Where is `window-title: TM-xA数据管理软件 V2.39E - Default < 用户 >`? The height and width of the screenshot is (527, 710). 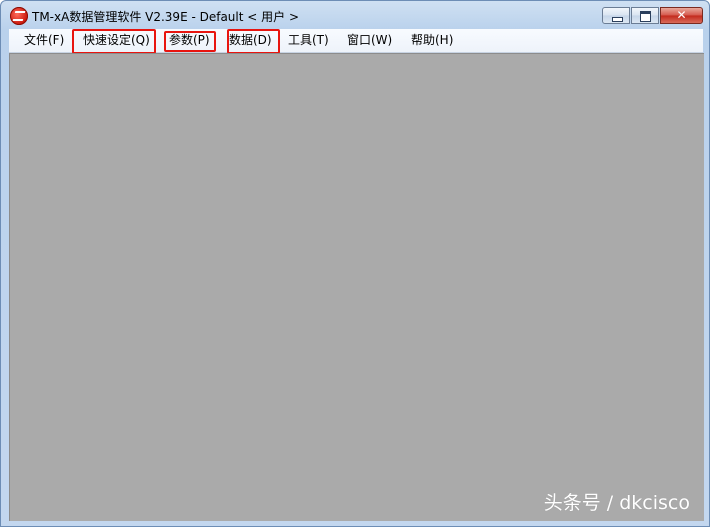
window-title: TM-xA数据管理软件 V2.39E - Default < 用户 > is located at coordinates (166, 17).